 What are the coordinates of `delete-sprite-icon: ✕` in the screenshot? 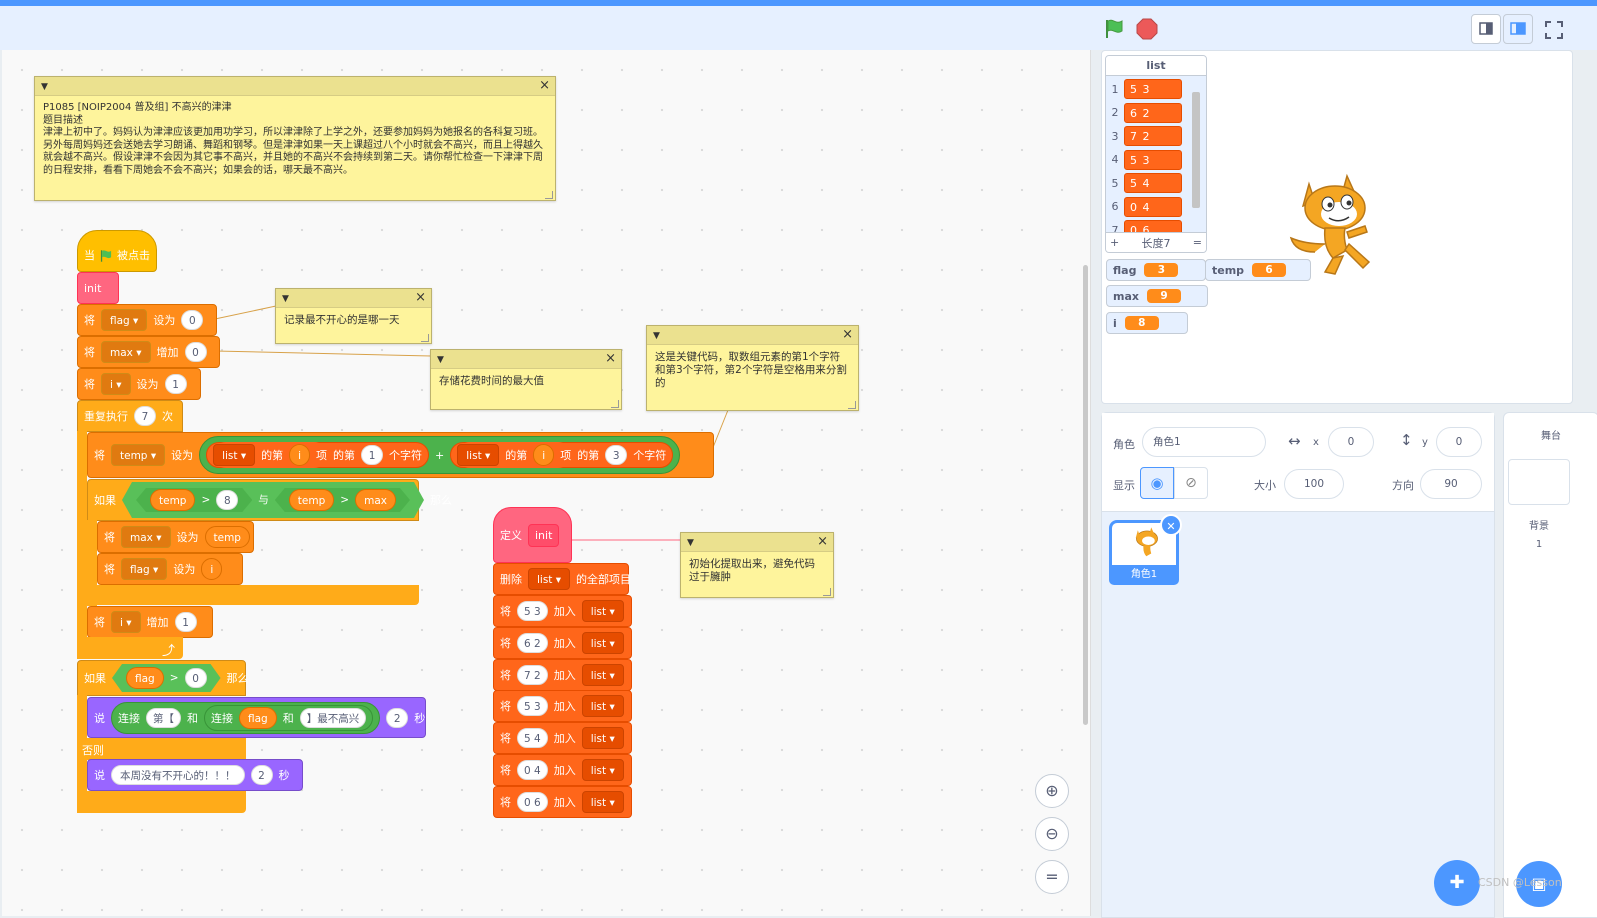 It's located at (1171, 525).